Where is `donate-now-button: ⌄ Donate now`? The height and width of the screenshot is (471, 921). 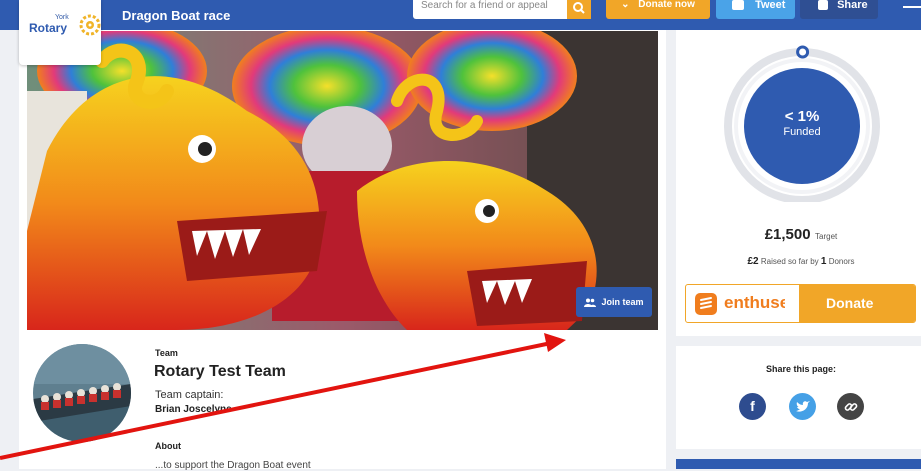 donate-now-button: ⌄ Donate now is located at coordinates (658, 9).